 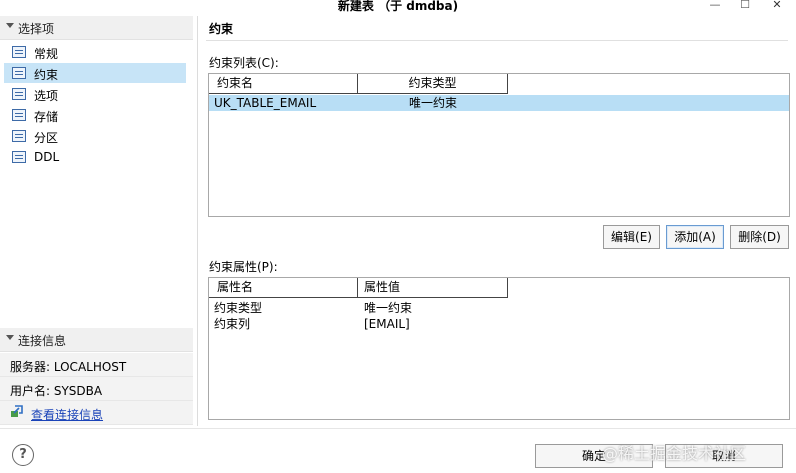 I want to click on user-row: 用户名: SYSDBA, so click(x=96, y=389).